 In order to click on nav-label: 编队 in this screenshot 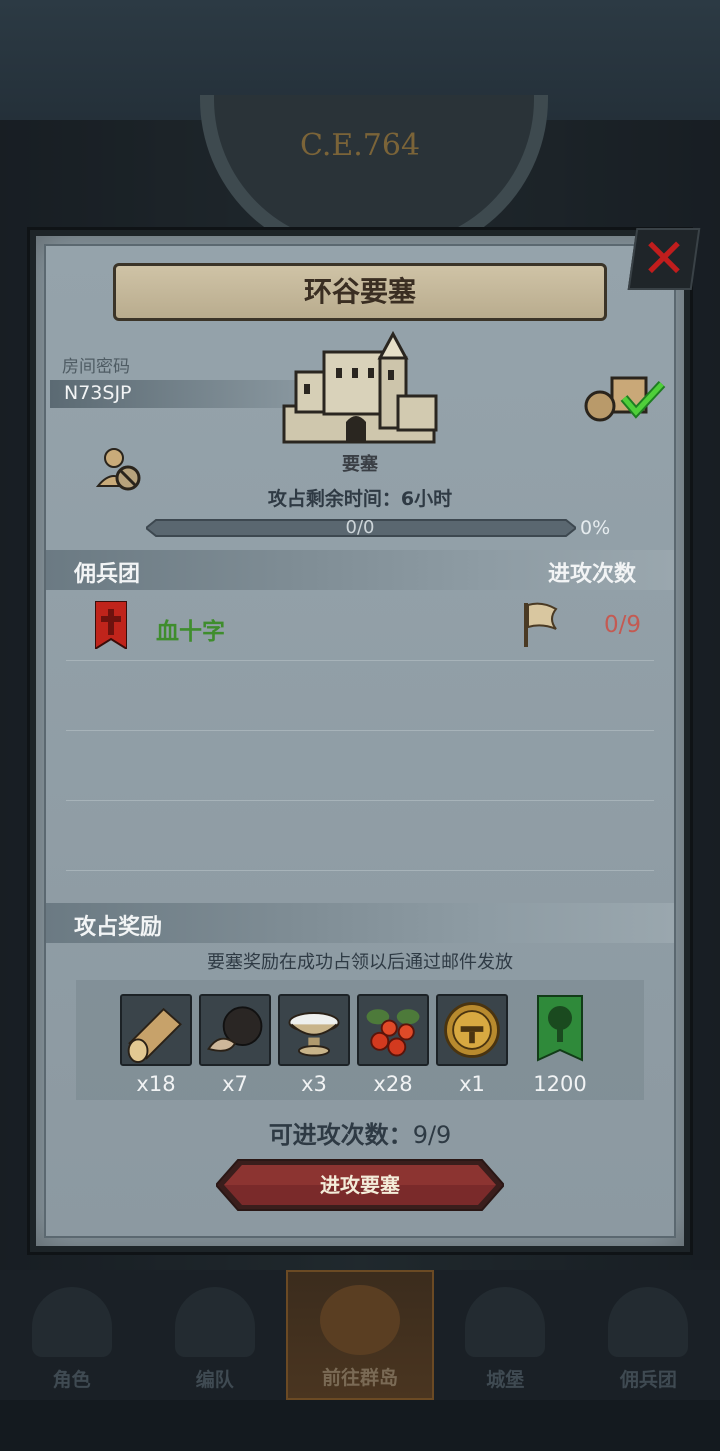, I will do `click(214, 1380)`.